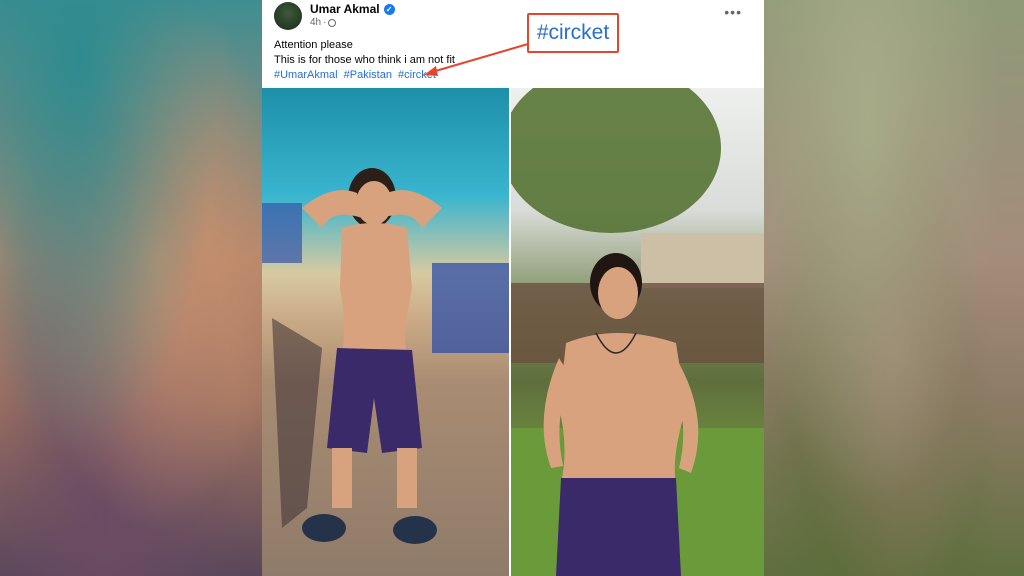 The width and height of the screenshot is (1024, 576). What do you see at coordinates (389, 9) in the screenshot?
I see `verified-badge-icon: ✓` at bounding box center [389, 9].